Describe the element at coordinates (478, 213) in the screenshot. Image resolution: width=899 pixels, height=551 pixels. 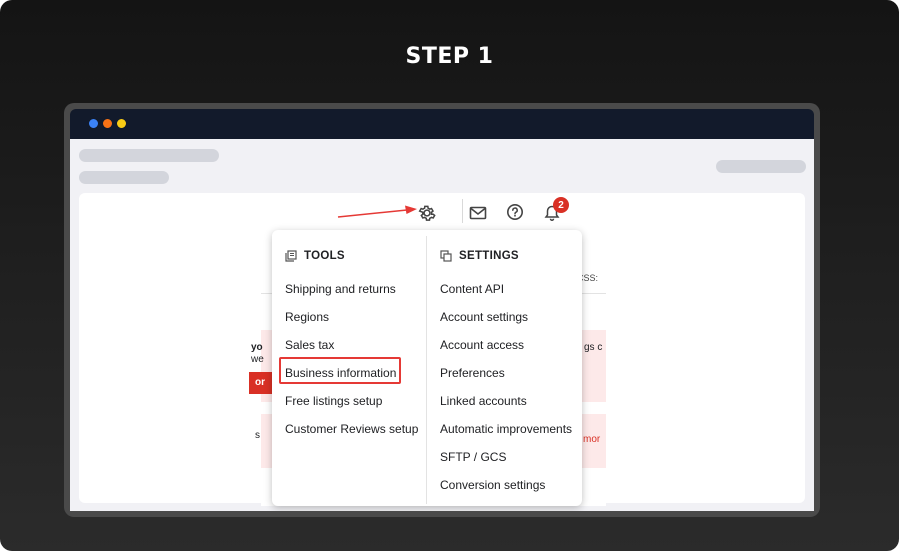
I see `mail-icon` at that location.